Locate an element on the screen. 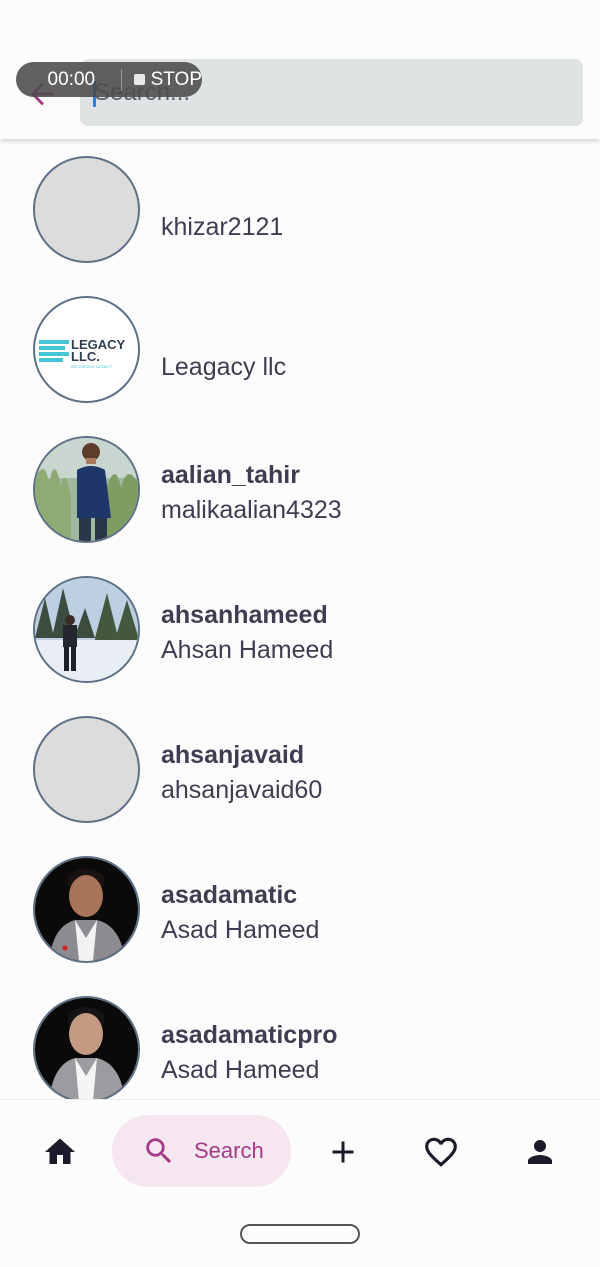 The height and width of the screenshot is (1267, 600). person-icon is located at coordinates (540, 1152).